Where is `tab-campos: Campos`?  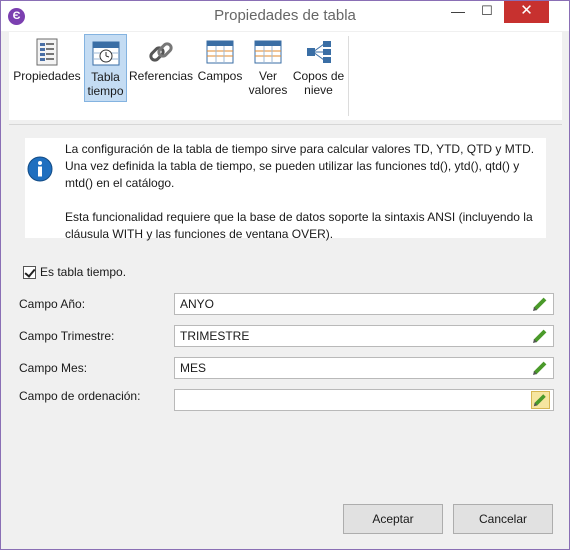
tab-campos: Campos is located at coordinates (220, 68).